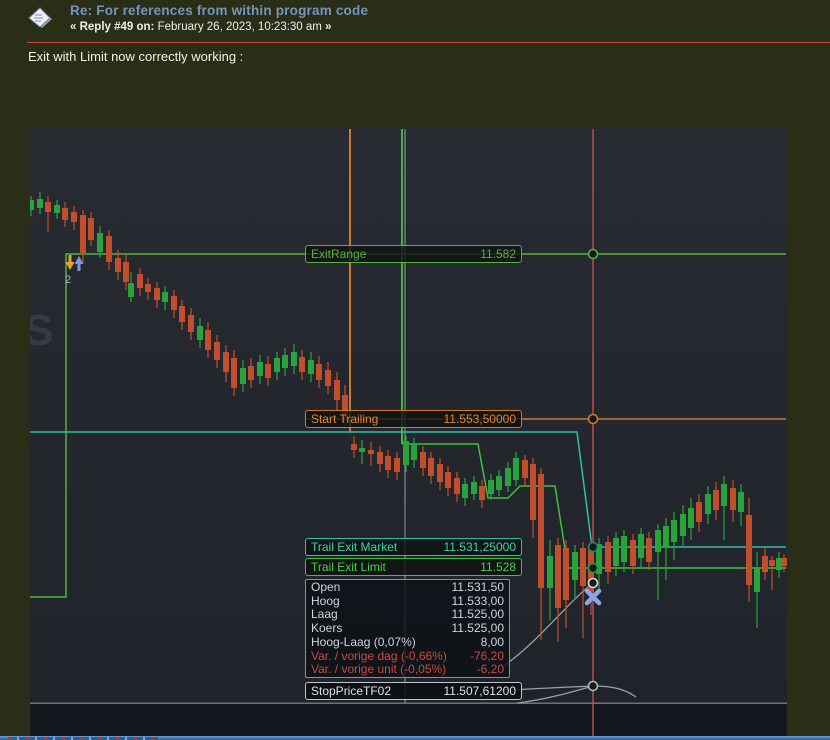  Describe the element at coordinates (68, 280) in the screenshot. I see `trade-count-label: 2` at that location.